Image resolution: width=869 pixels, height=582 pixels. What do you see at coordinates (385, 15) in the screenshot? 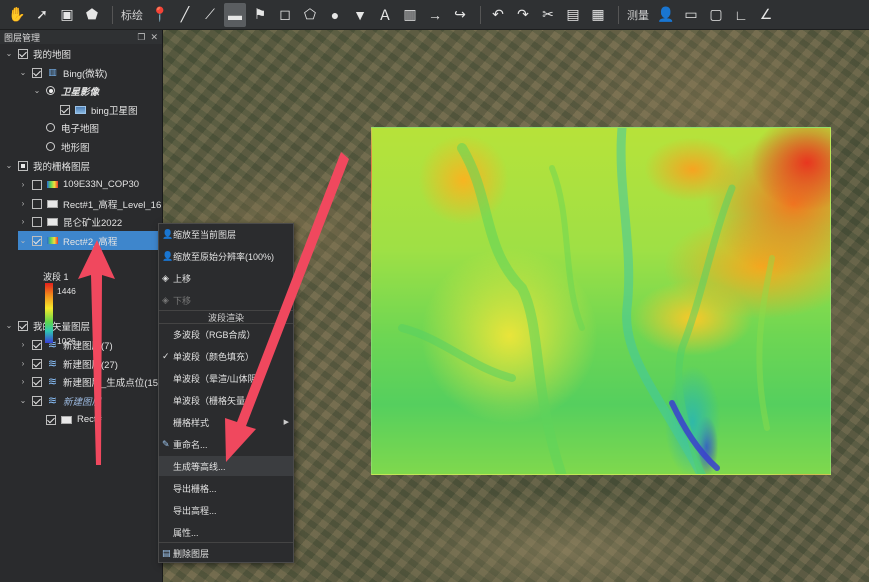
I see `text-underline-icon: Ａ` at bounding box center [385, 15].